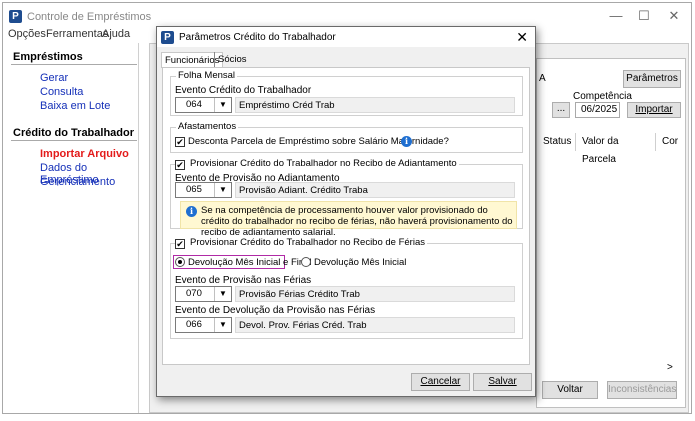  What do you see at coordinates (48, 57) in the screenshot?
I see `sidebar-section-emprestimos: Empréstimos` at bounding box center [48, 57].